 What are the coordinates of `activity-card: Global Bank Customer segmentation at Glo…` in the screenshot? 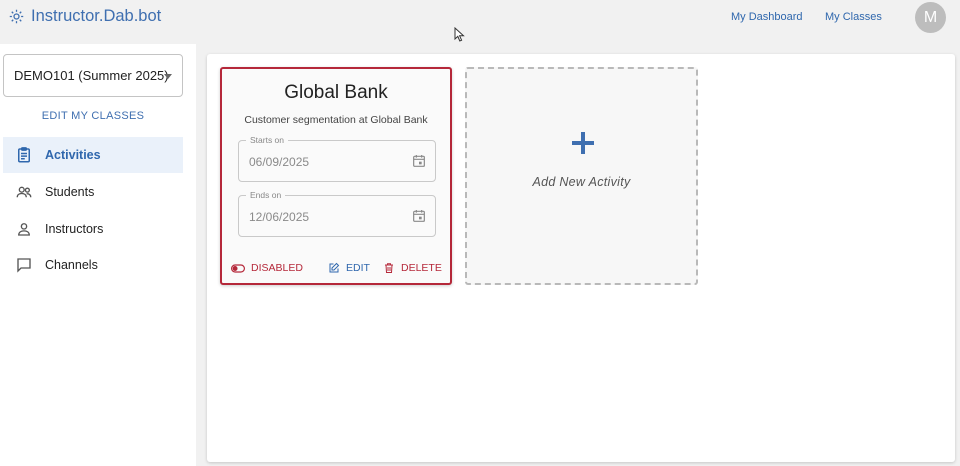 It's located at (336, 176).